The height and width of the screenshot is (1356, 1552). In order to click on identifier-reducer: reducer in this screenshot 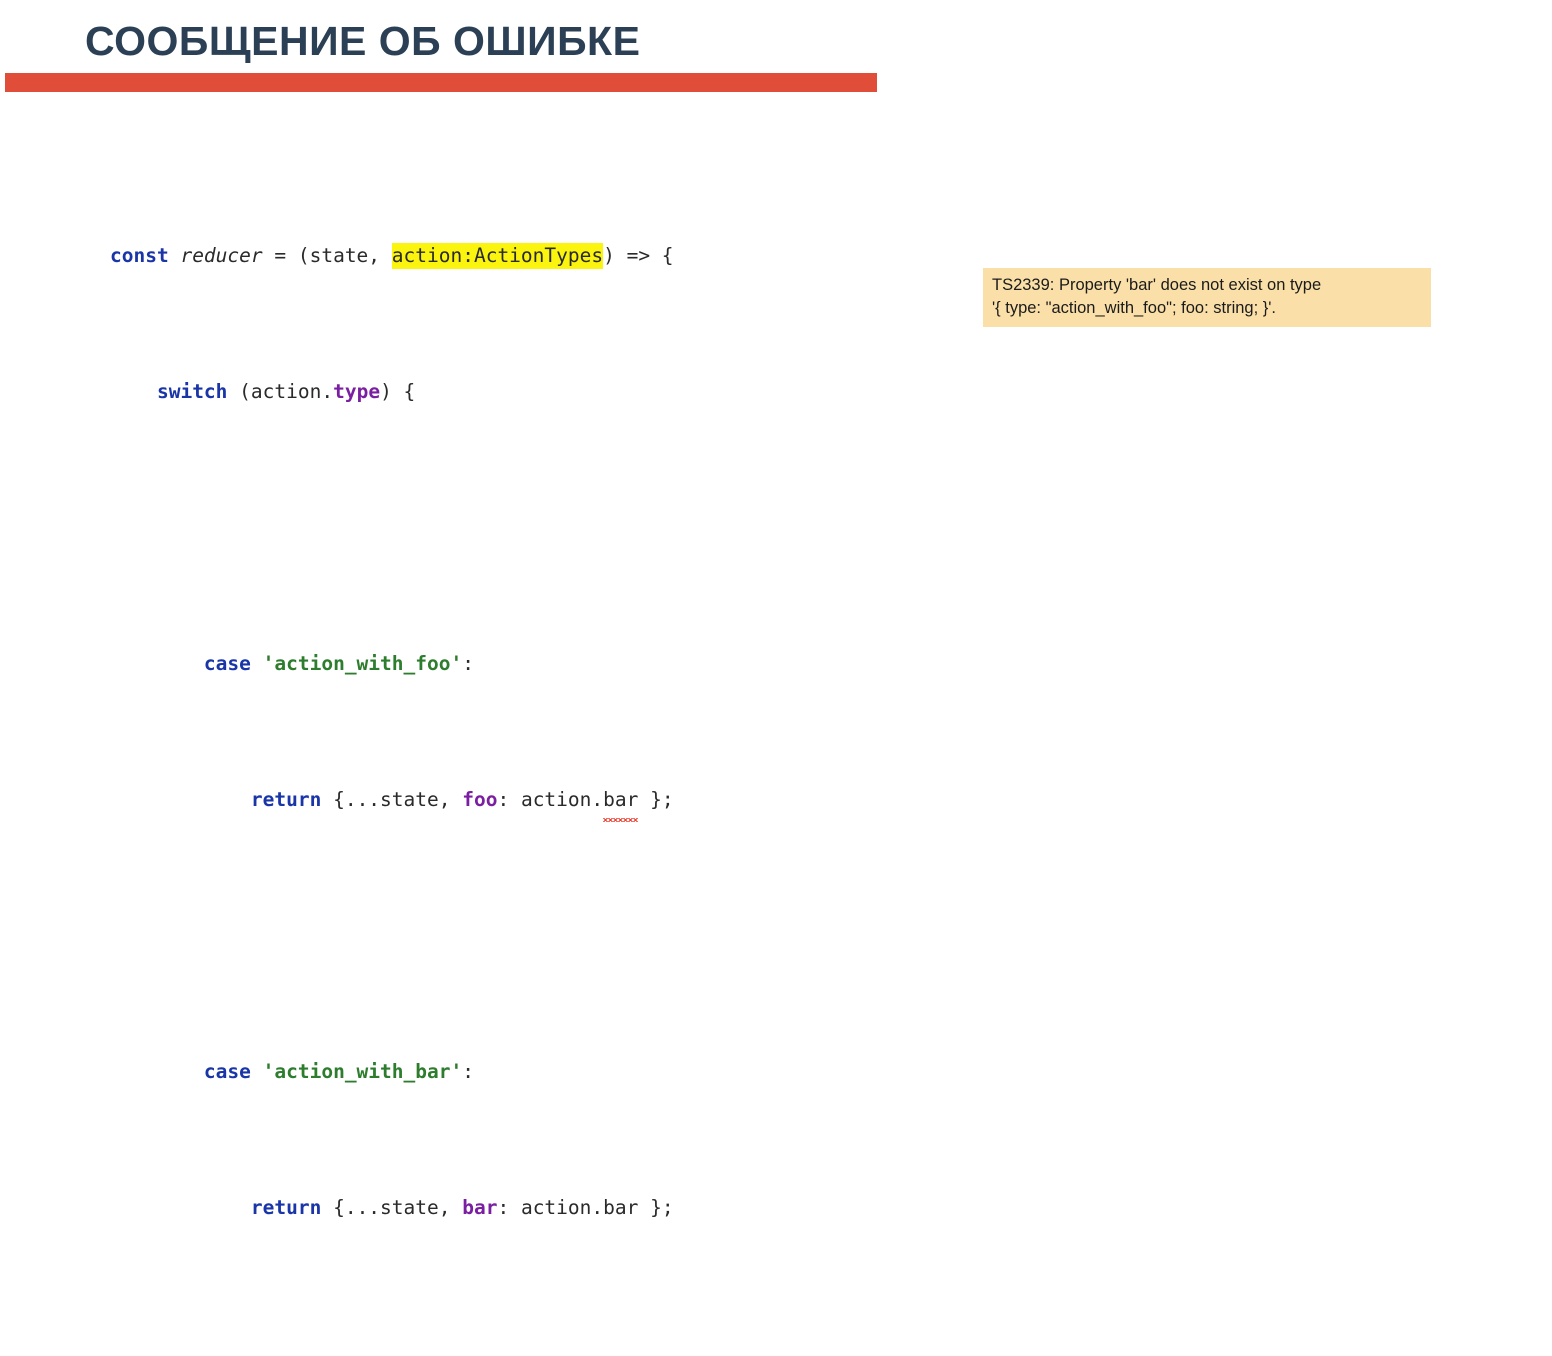, I will do `click(221, 255)`.